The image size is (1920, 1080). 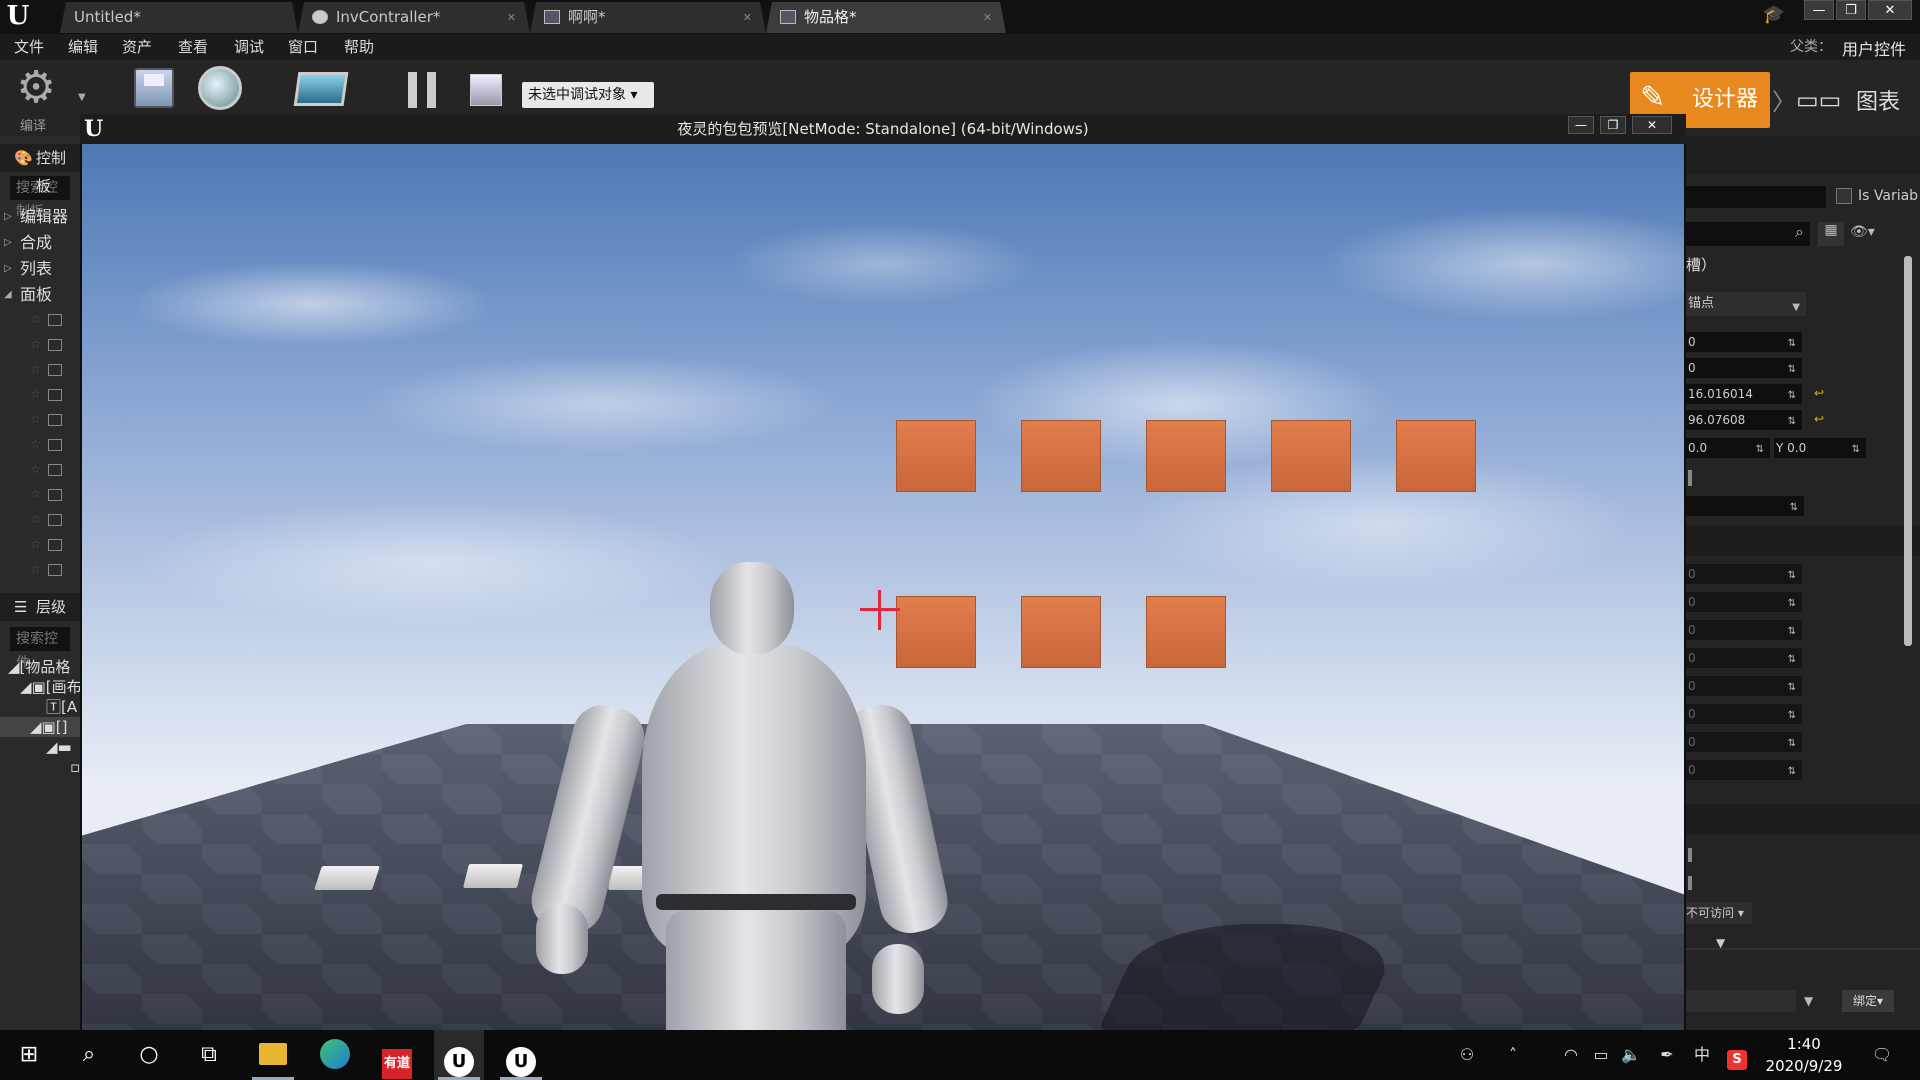 I want to click on tab-invcontraller: InvContraller* ✕, so click(x=414, y=17).